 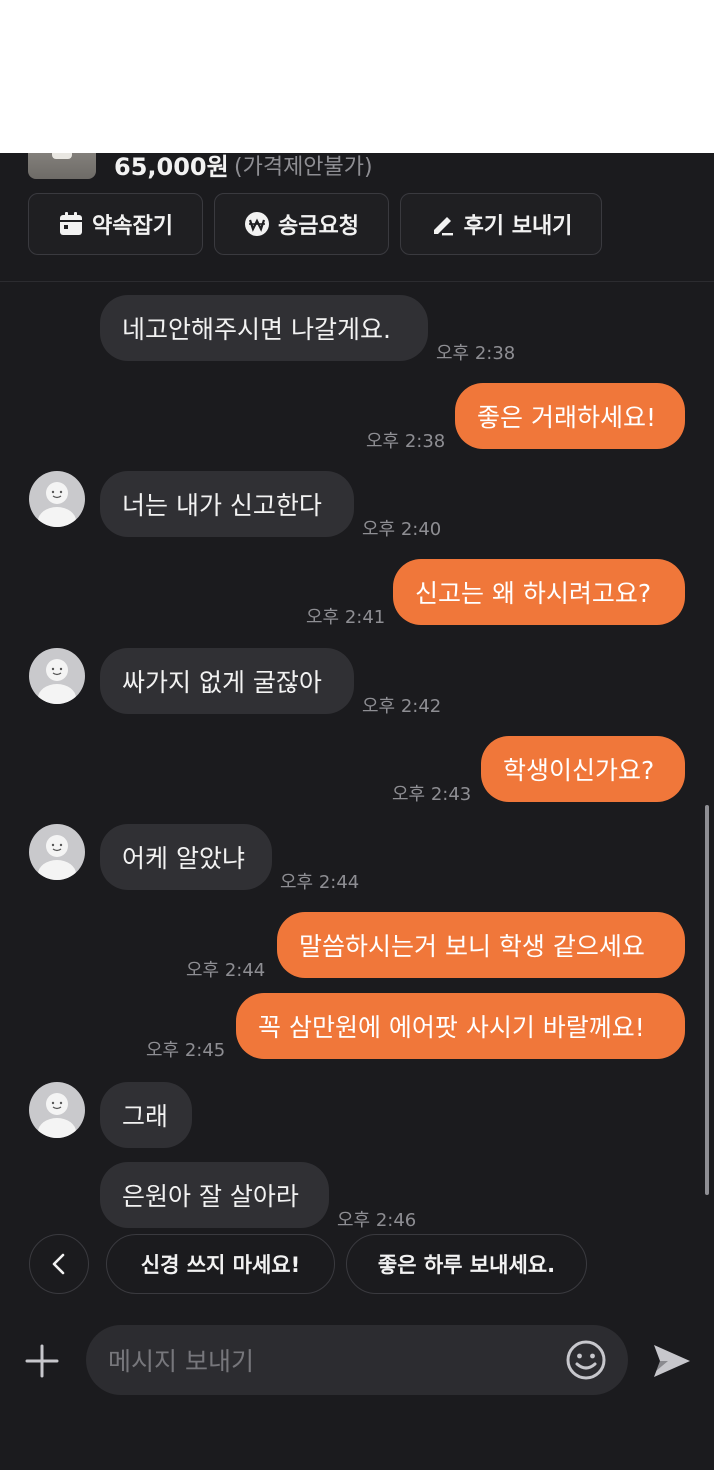 What do you see at coordinates (443, 226) in the screenshot?
I see `pencil-icon` at bounding box center [443, 226].